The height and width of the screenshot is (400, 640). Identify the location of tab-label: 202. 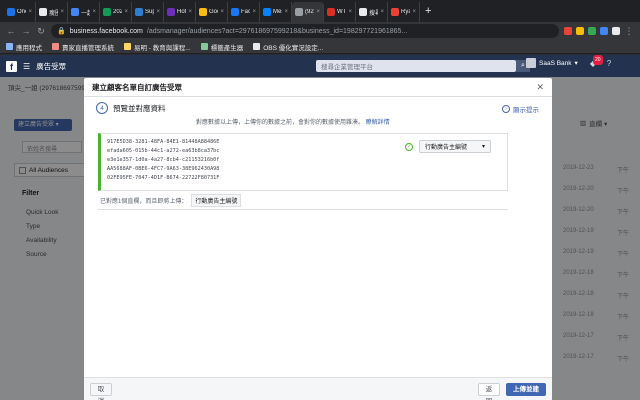
(118, 12).